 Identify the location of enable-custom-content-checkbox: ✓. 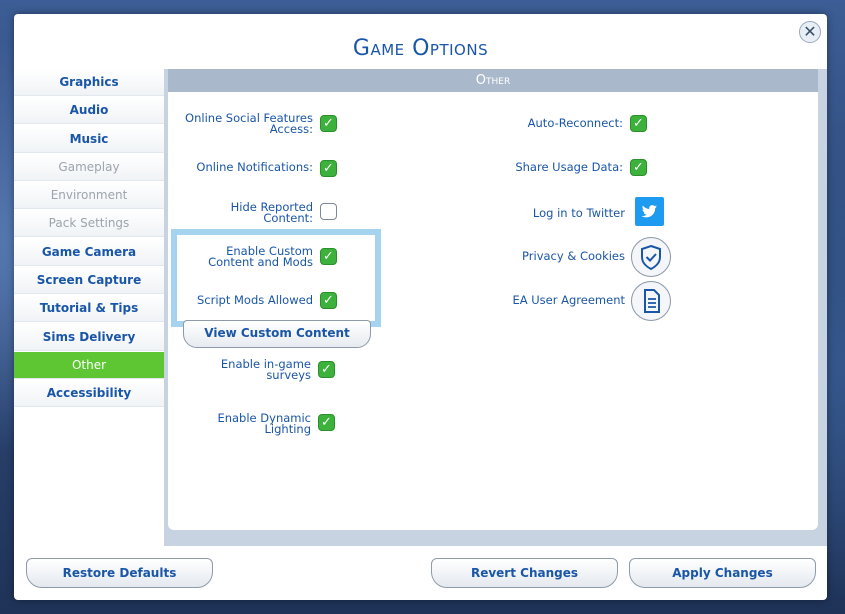
(328, 256).